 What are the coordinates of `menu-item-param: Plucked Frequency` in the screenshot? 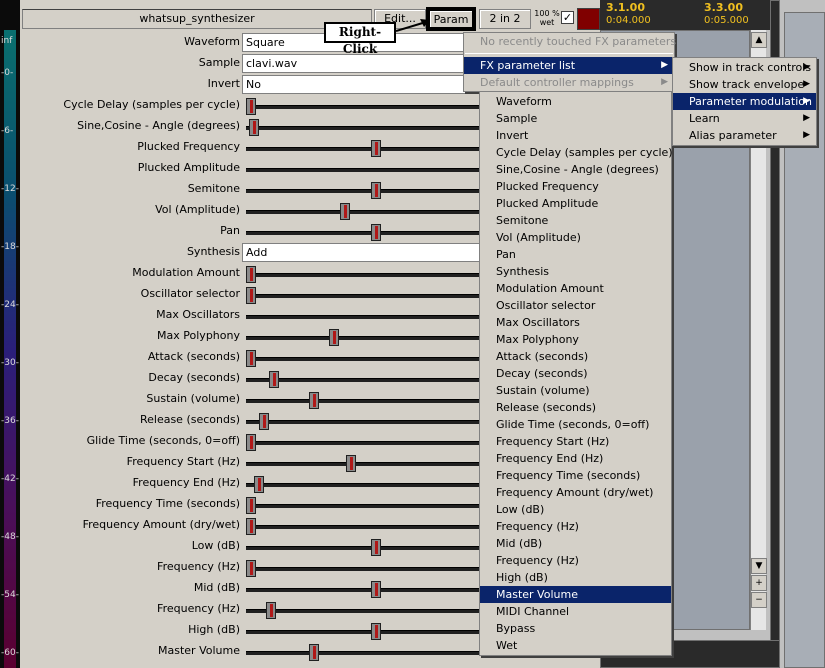 It's located at (575, 186).